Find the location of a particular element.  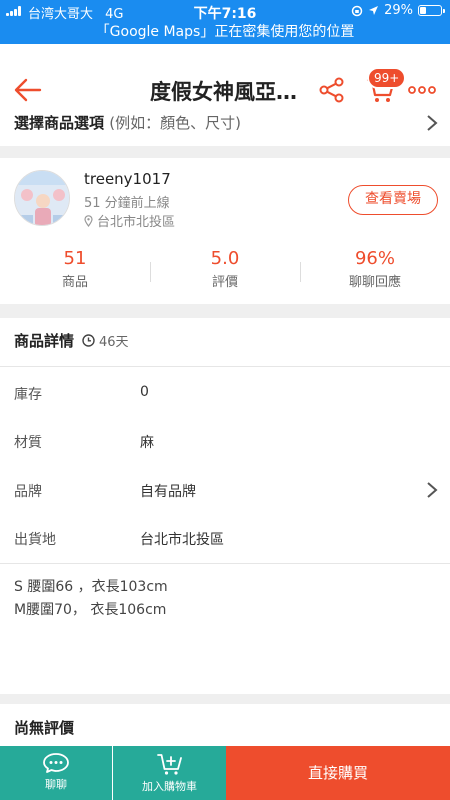

clock-icon is located at coordinates (88, 340).